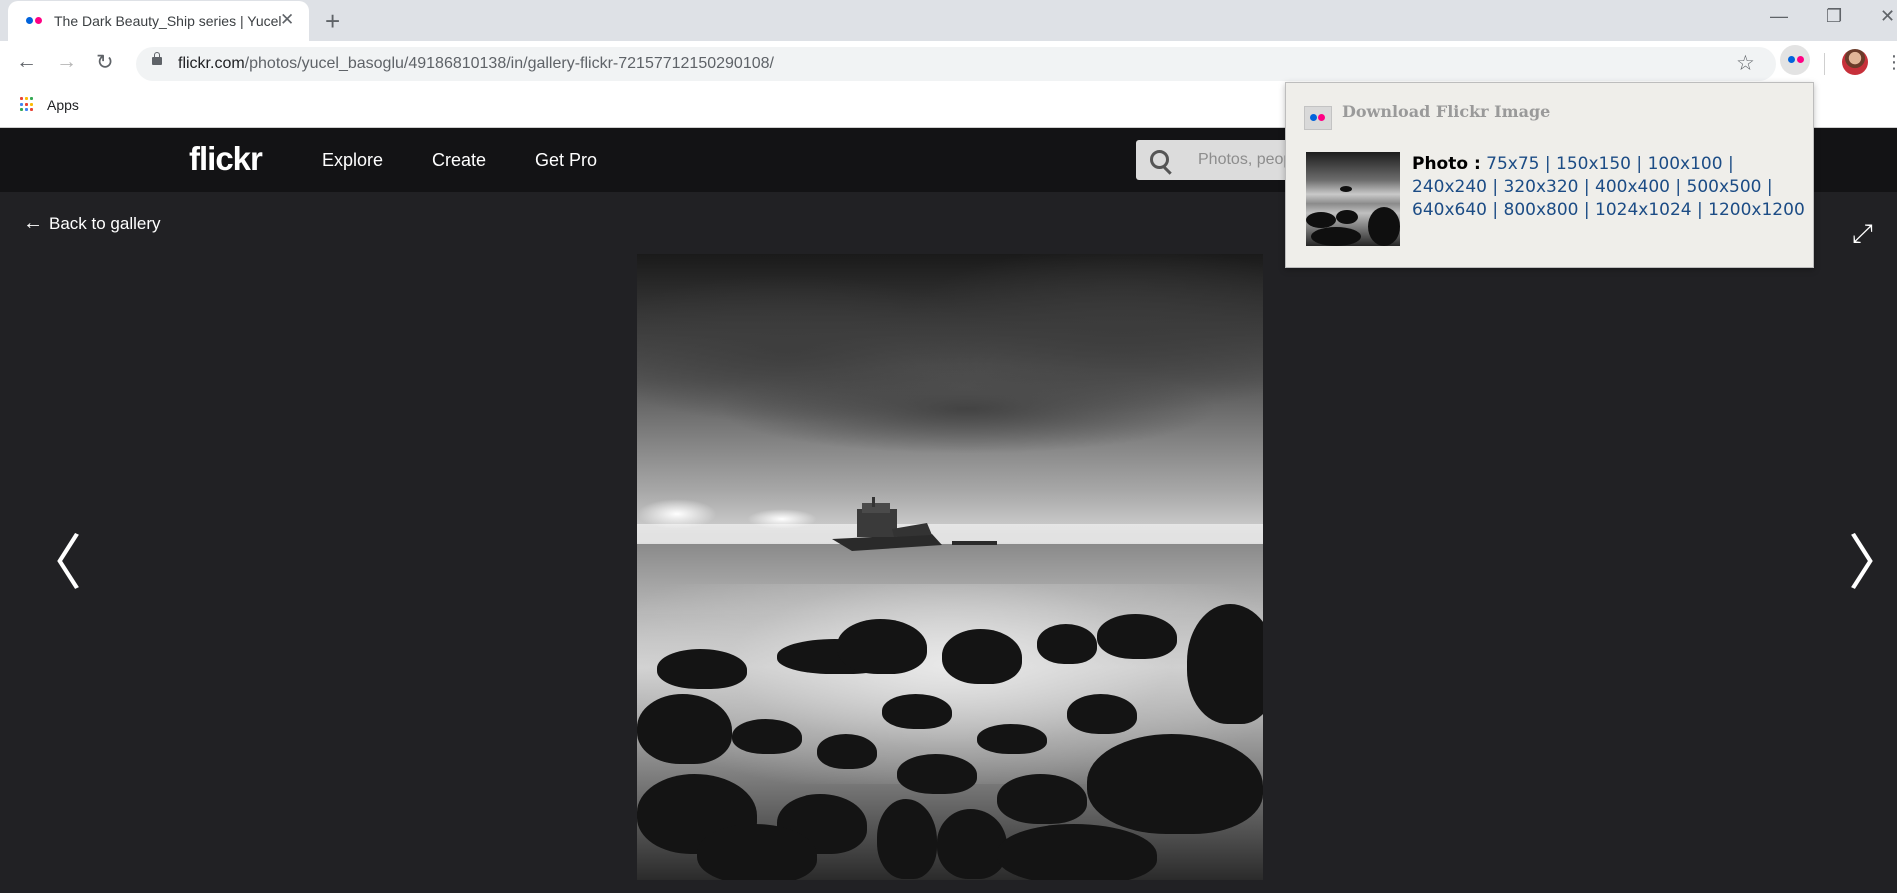  Describe the element at coordinates (1834, 16) in the screenshot. I see `restore-icon: ❐` at that location.